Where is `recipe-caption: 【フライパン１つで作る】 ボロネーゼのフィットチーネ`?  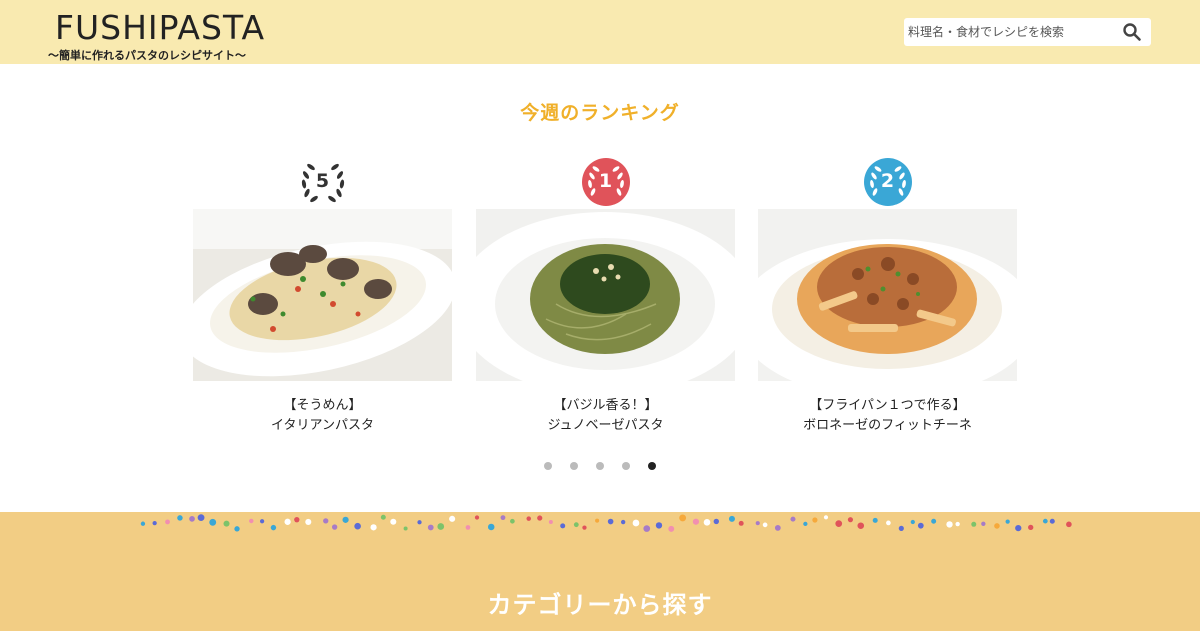
recipe-caption: 【フライパン１つで作る】 ボロネーゼのフィットチーネ is located at coordinates (887, 416).